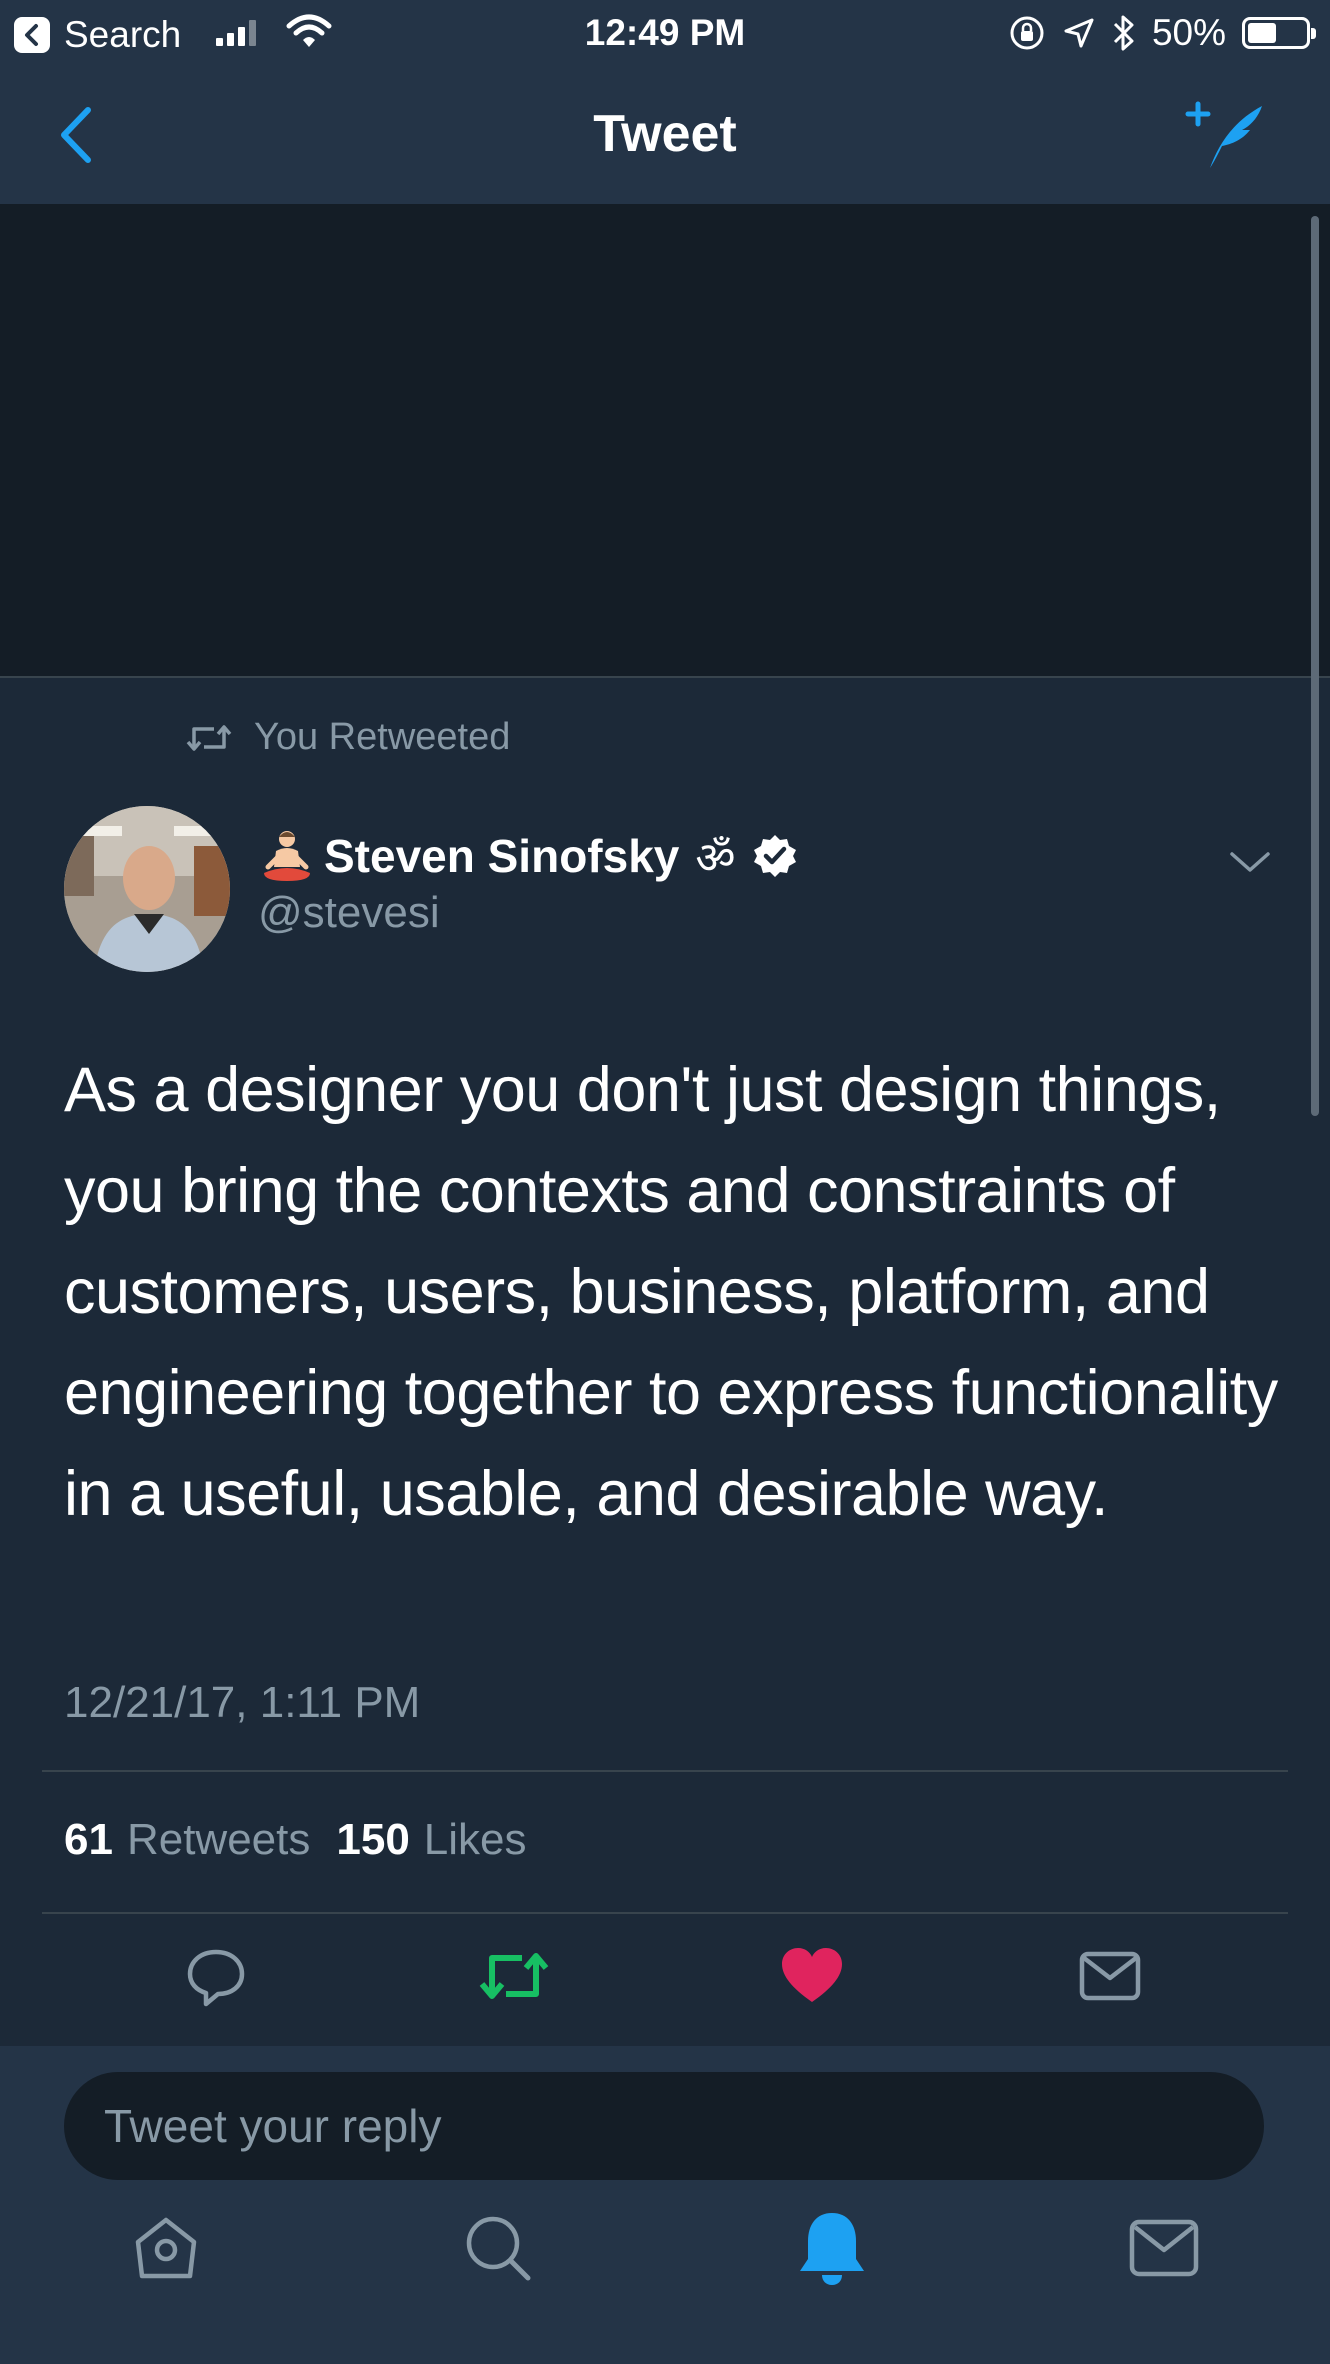 The height and width of the screenshot is (2364, 1330). What do you see at coordinates (1079, 33) in the screenshot?
I see `location-icon` at bounding box center [1079, 33].